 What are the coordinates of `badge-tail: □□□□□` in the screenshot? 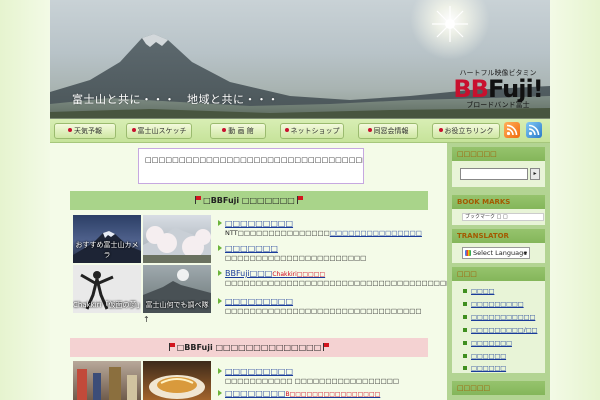 It's located at (311, 274).